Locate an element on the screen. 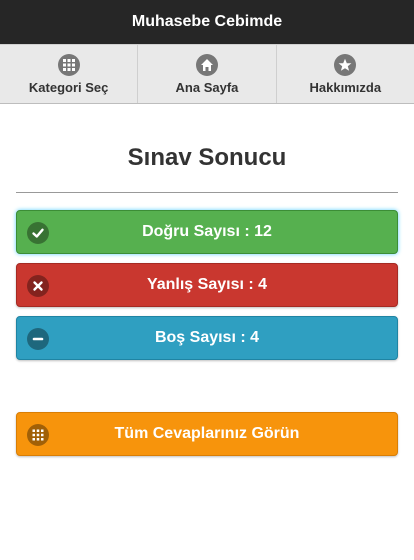  nav-label-kategori: Kategori Seç is located at coordinates (68, 87).